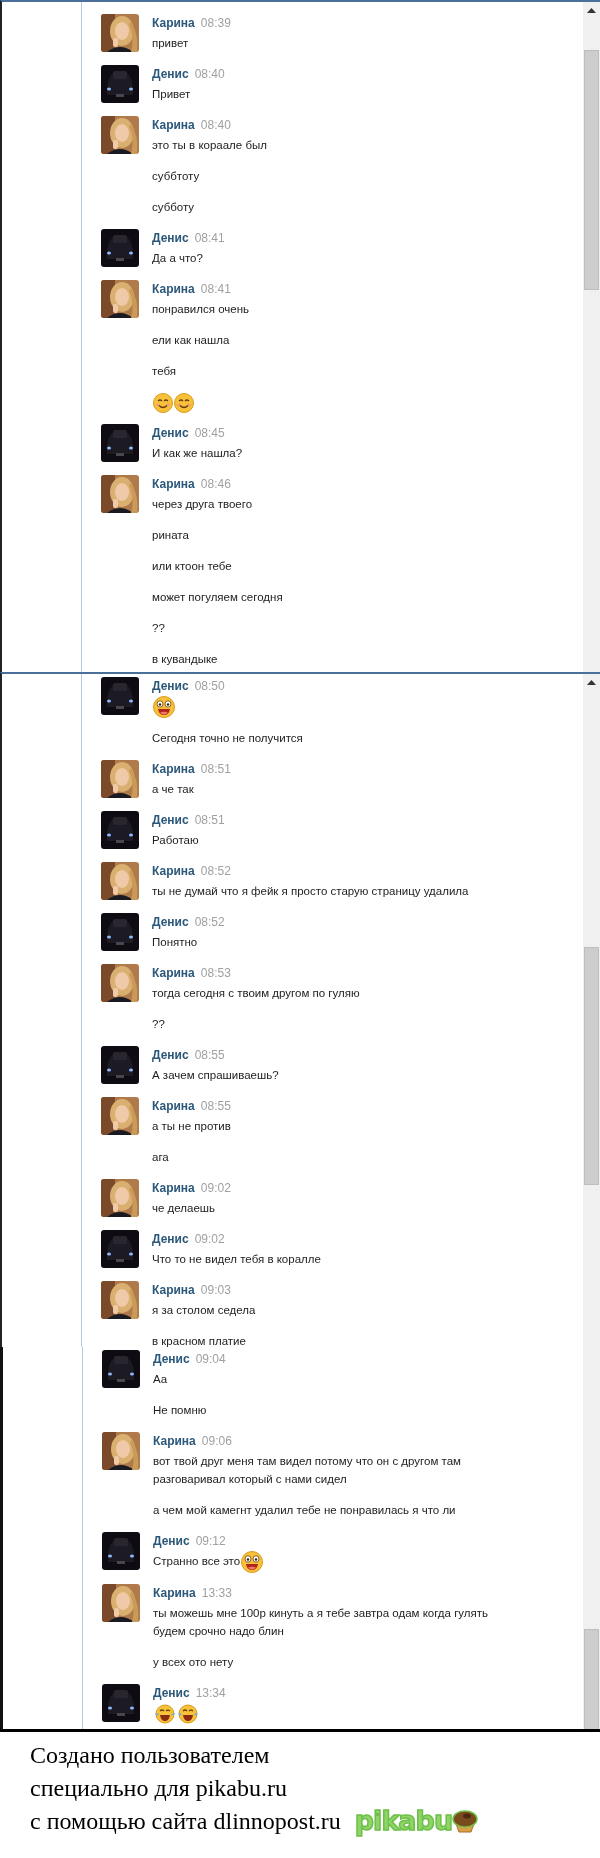  What do you see at coordinates (160, 1379) in the screenshot?
I see `message-text: Аа` at bounding box center [160, 1379].